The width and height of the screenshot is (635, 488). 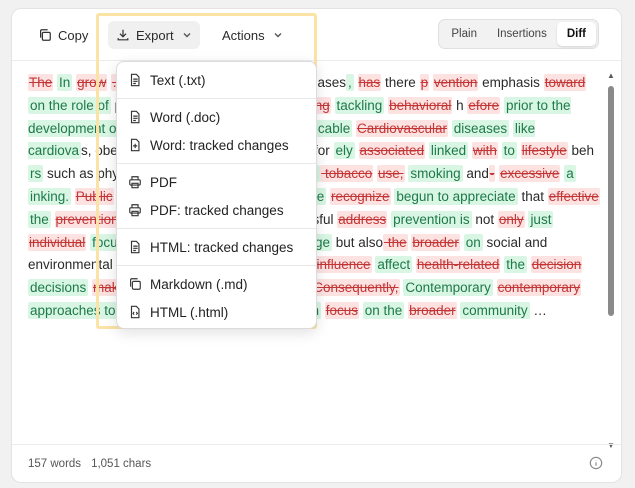 I want to click on deleted-text: behavioral, so click(x=420, y=105).